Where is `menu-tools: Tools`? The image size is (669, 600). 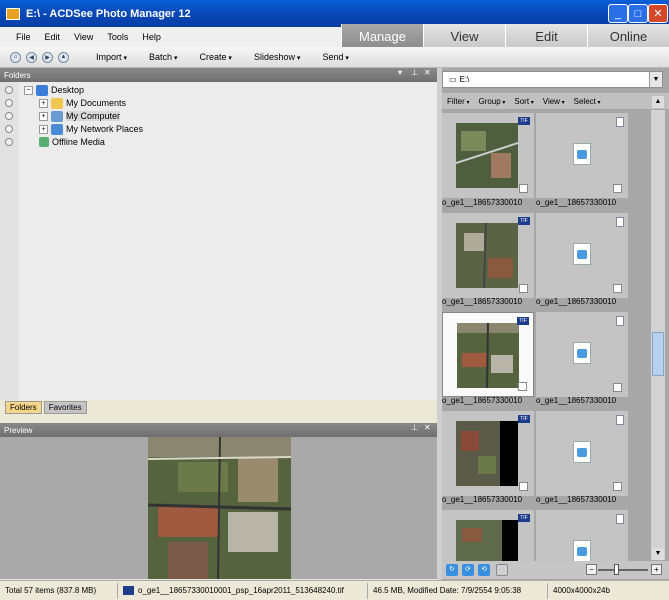 menu-tools: Tools is located at coordinates (117, 37).